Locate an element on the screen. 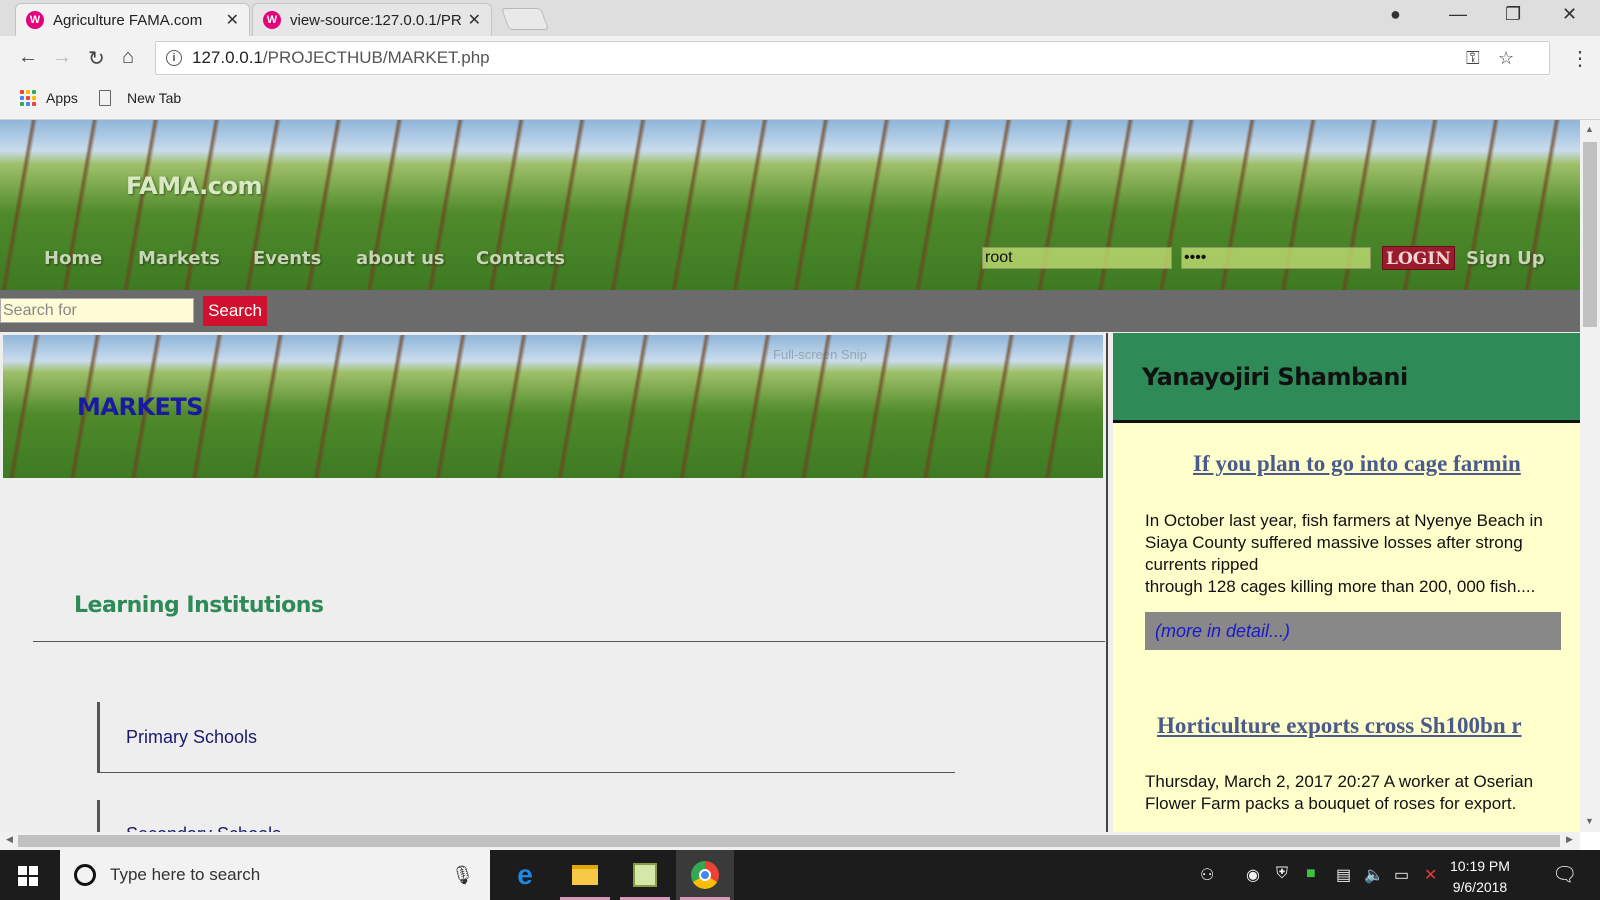  shield-icon: ⛨ is located at coordinates (1282, 874).